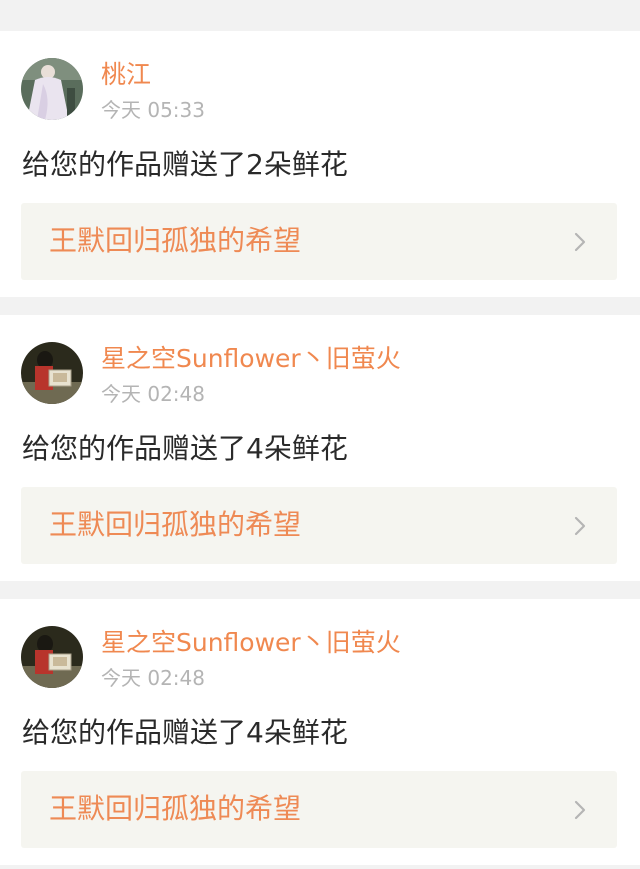 The width and height of the screenshot is (640, 869). I want to click on username: 桃江, so click(126, 75).